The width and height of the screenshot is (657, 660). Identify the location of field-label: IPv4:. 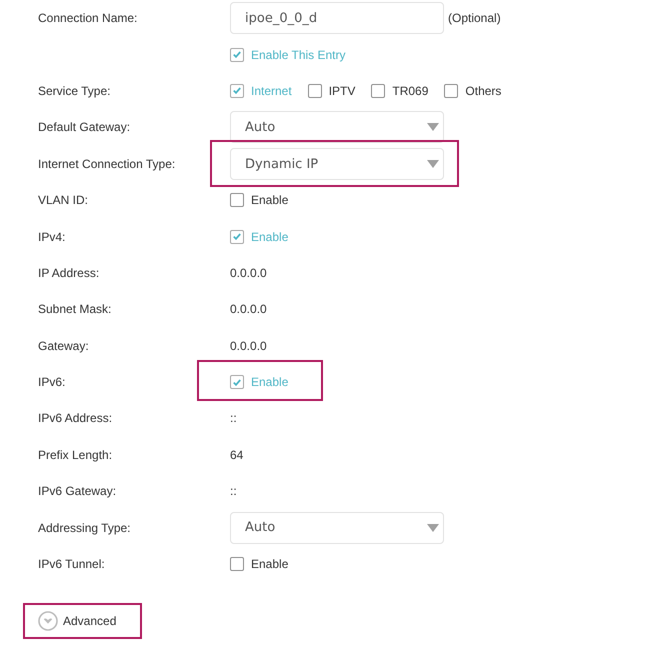
(52, 237).